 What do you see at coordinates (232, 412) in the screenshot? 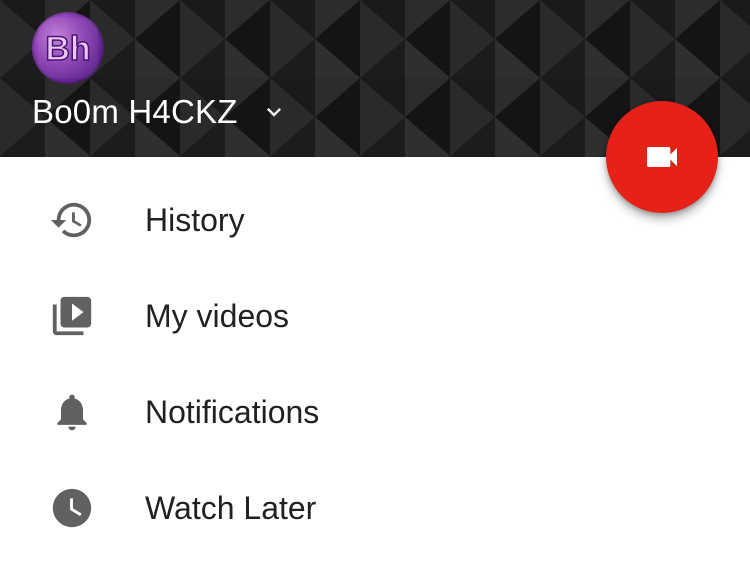
I see `menu-item-label: Notifications` at bounding box center [232, 412].